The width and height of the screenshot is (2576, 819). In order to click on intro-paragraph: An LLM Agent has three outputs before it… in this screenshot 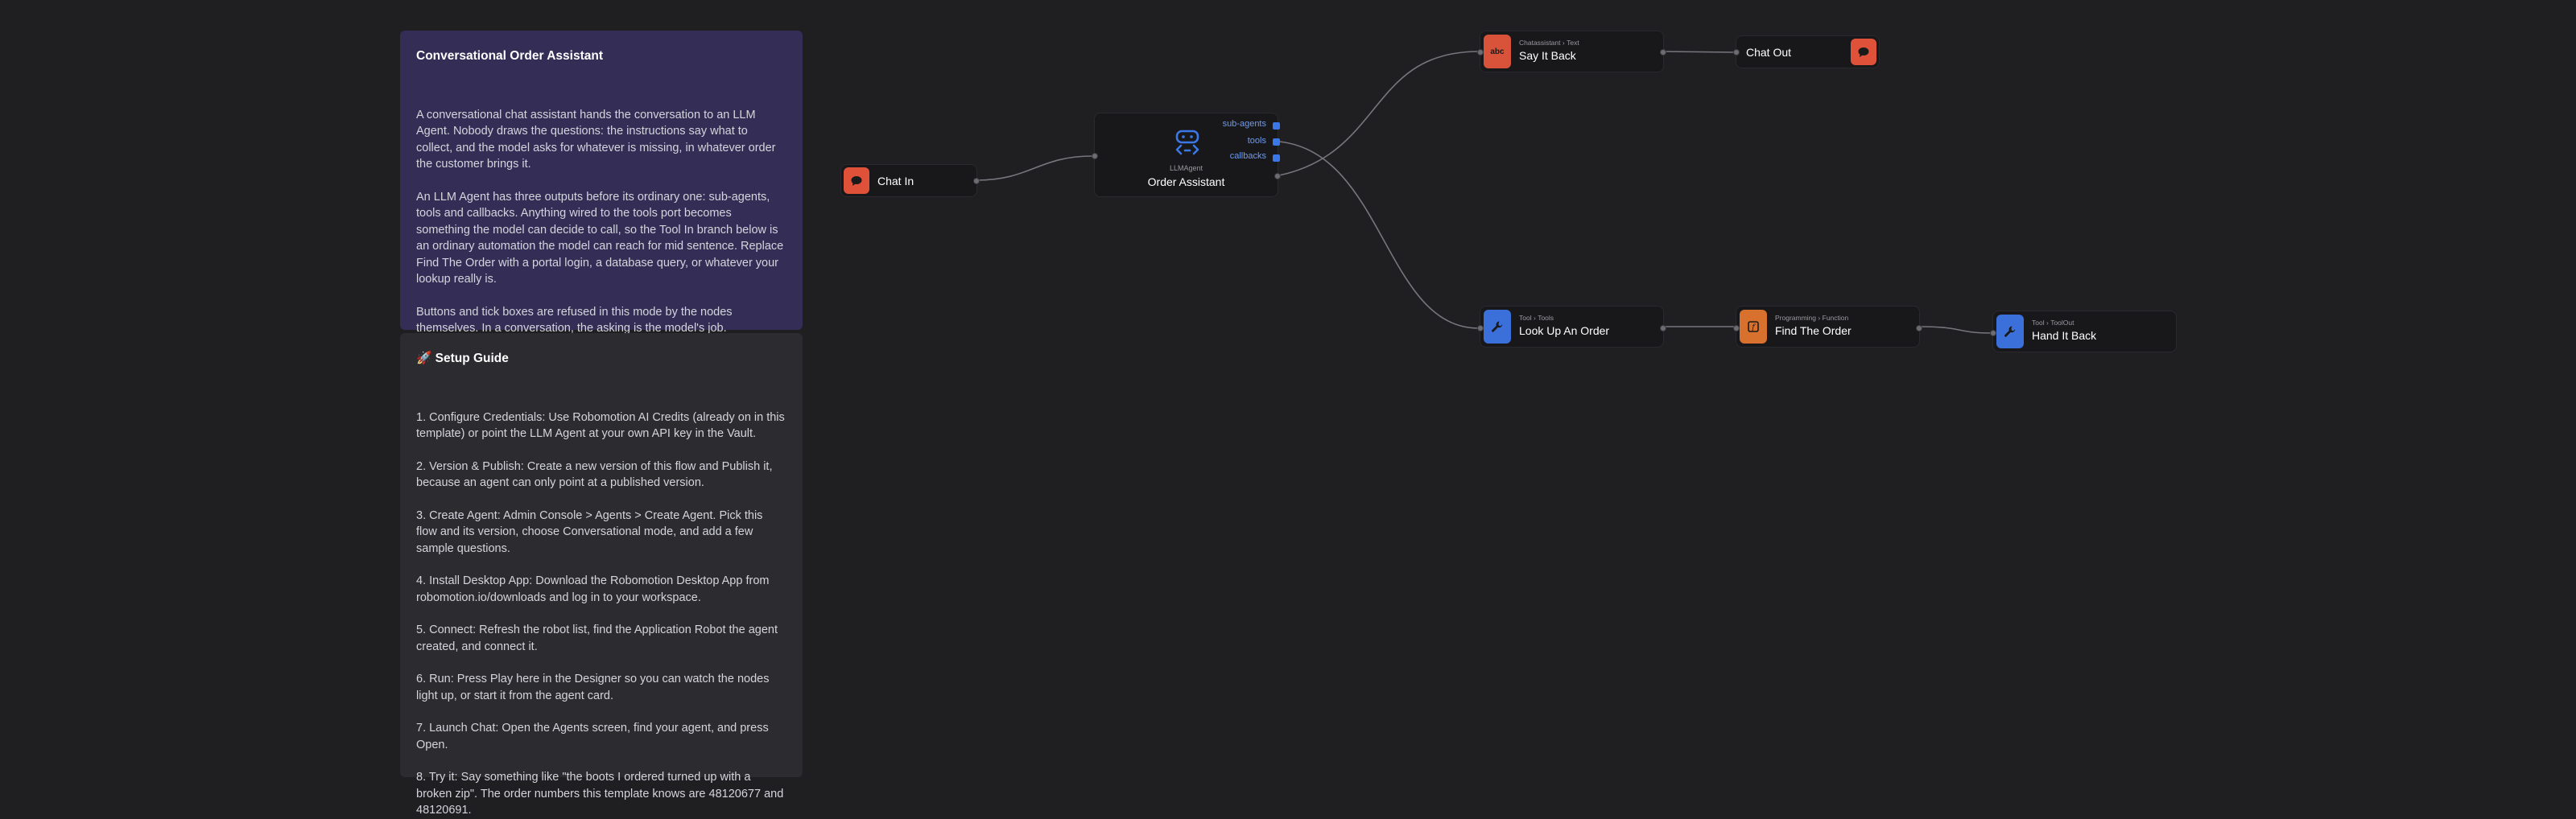, I will do `click(600, 238)`.